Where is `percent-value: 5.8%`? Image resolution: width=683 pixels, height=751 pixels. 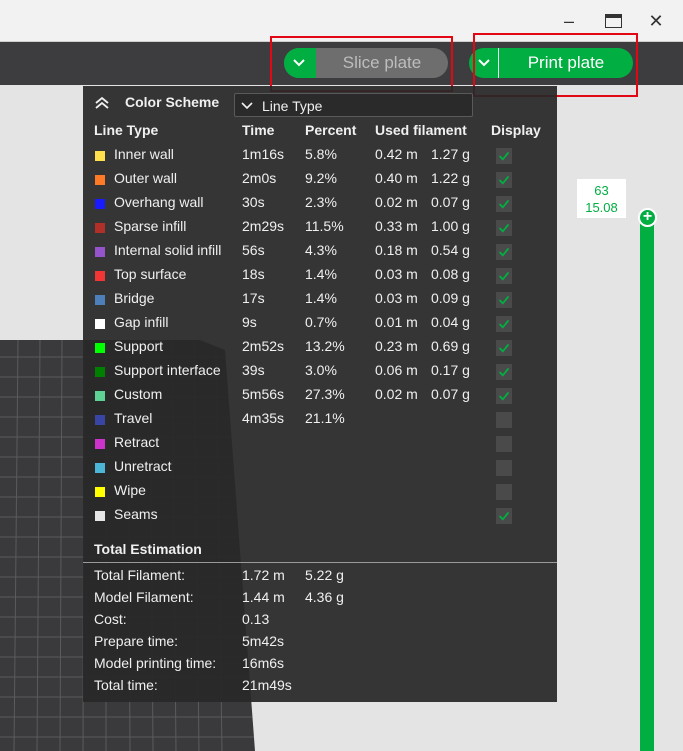 percent-value: 5.8% is located at coordinates (321, 154).